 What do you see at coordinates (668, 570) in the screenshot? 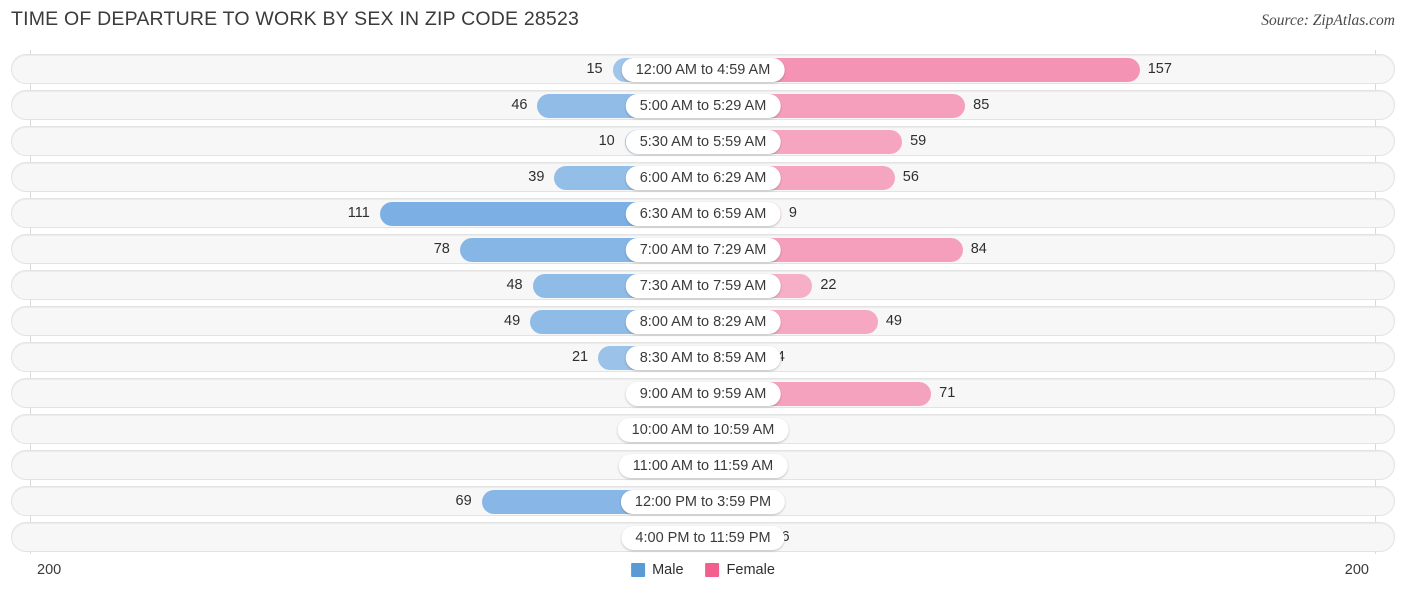
I see `legend-label-male: Male` at bounding box center [668, 570].